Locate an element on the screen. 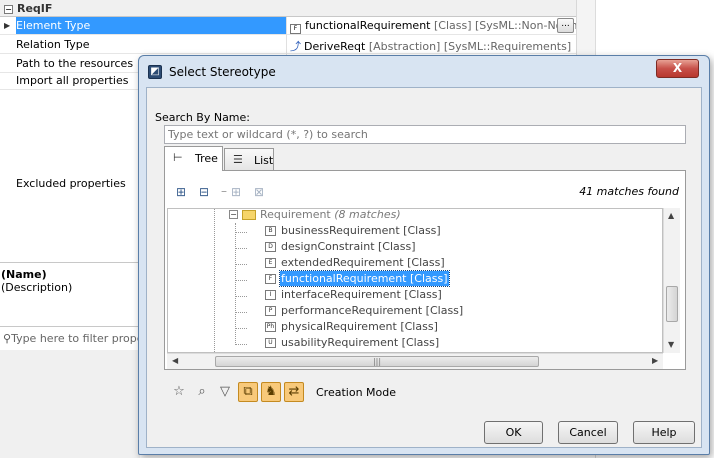 The height and width of the screenshot is (458, 714). stereotype-icon: F is located at coordinates (270, 279).